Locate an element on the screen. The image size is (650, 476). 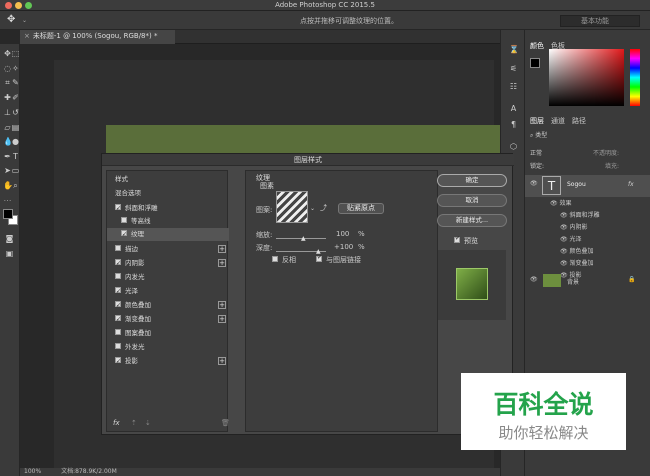
paragraph-panel-icon: ¶ is located at coordinates (513, 124).